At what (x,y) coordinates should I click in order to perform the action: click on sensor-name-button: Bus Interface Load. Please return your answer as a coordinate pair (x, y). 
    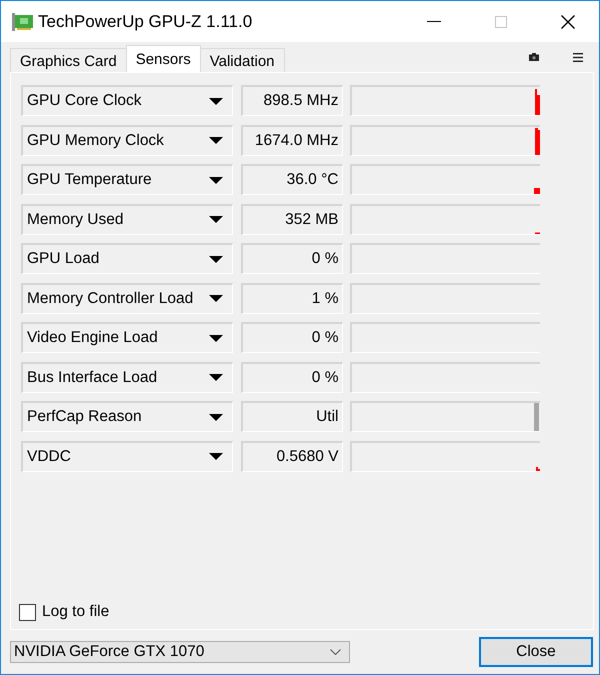
    Looking at the image, I should click on (127, 377).